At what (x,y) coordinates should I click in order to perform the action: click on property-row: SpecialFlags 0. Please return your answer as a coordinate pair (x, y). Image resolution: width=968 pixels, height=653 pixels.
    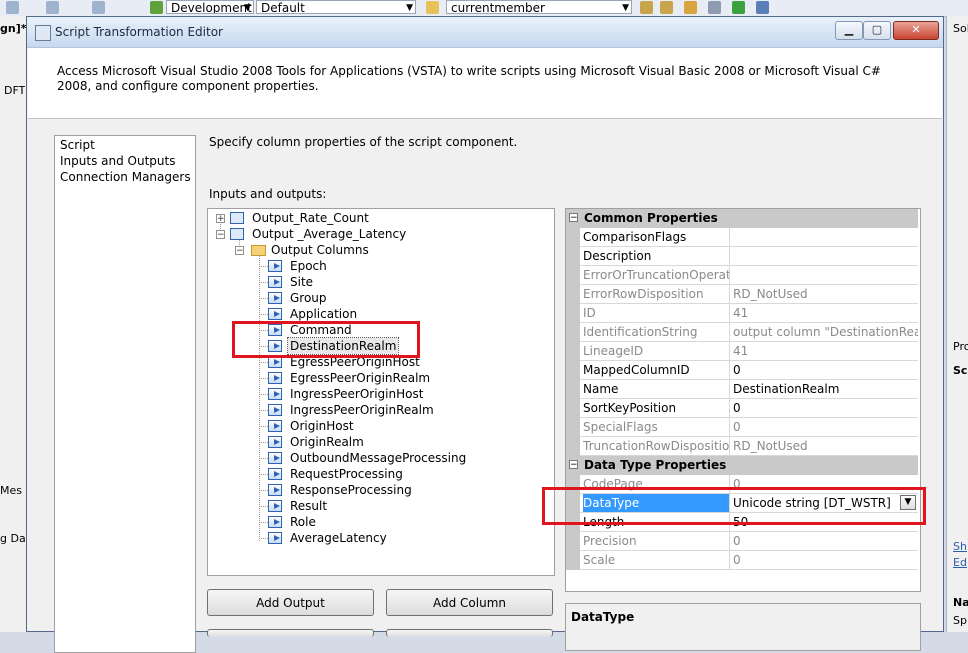
    Looking at the image, I should click on (742, 427).